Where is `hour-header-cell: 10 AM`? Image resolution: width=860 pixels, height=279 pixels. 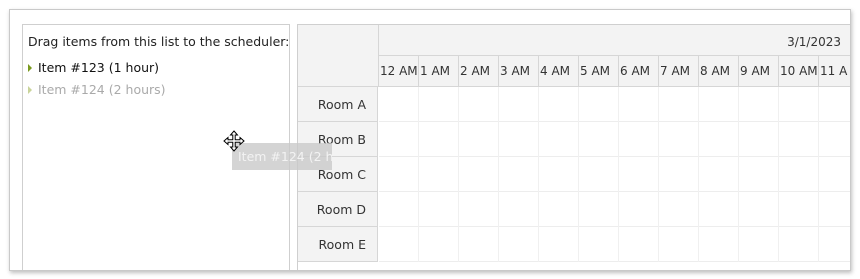 hour-header-cell: 10 AM is located at coordinates (799, 71).